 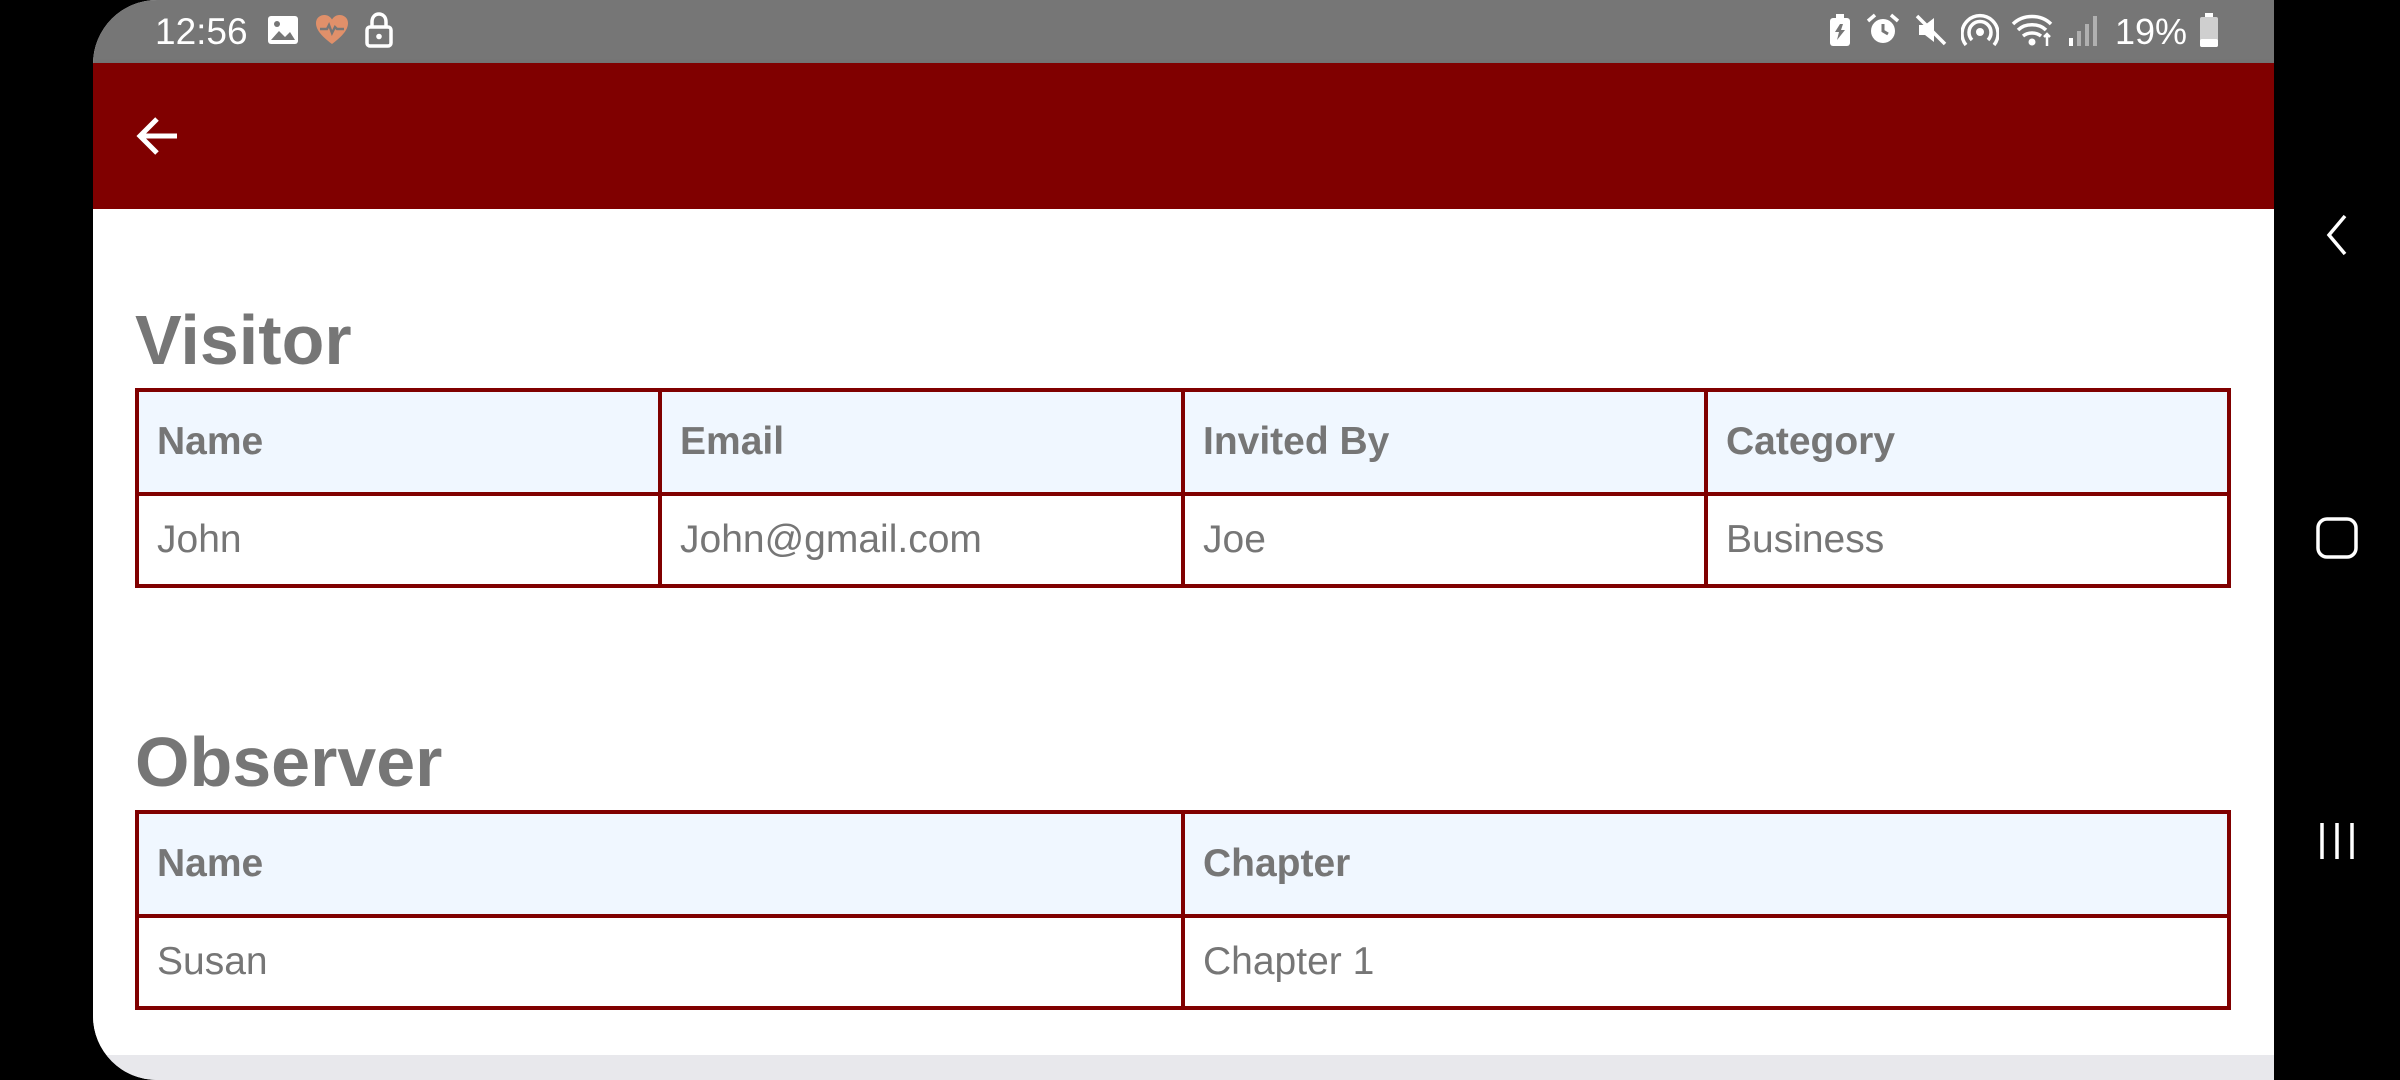 I want to click on visitor-section-title: Visitor, so click(x=243, y=340).